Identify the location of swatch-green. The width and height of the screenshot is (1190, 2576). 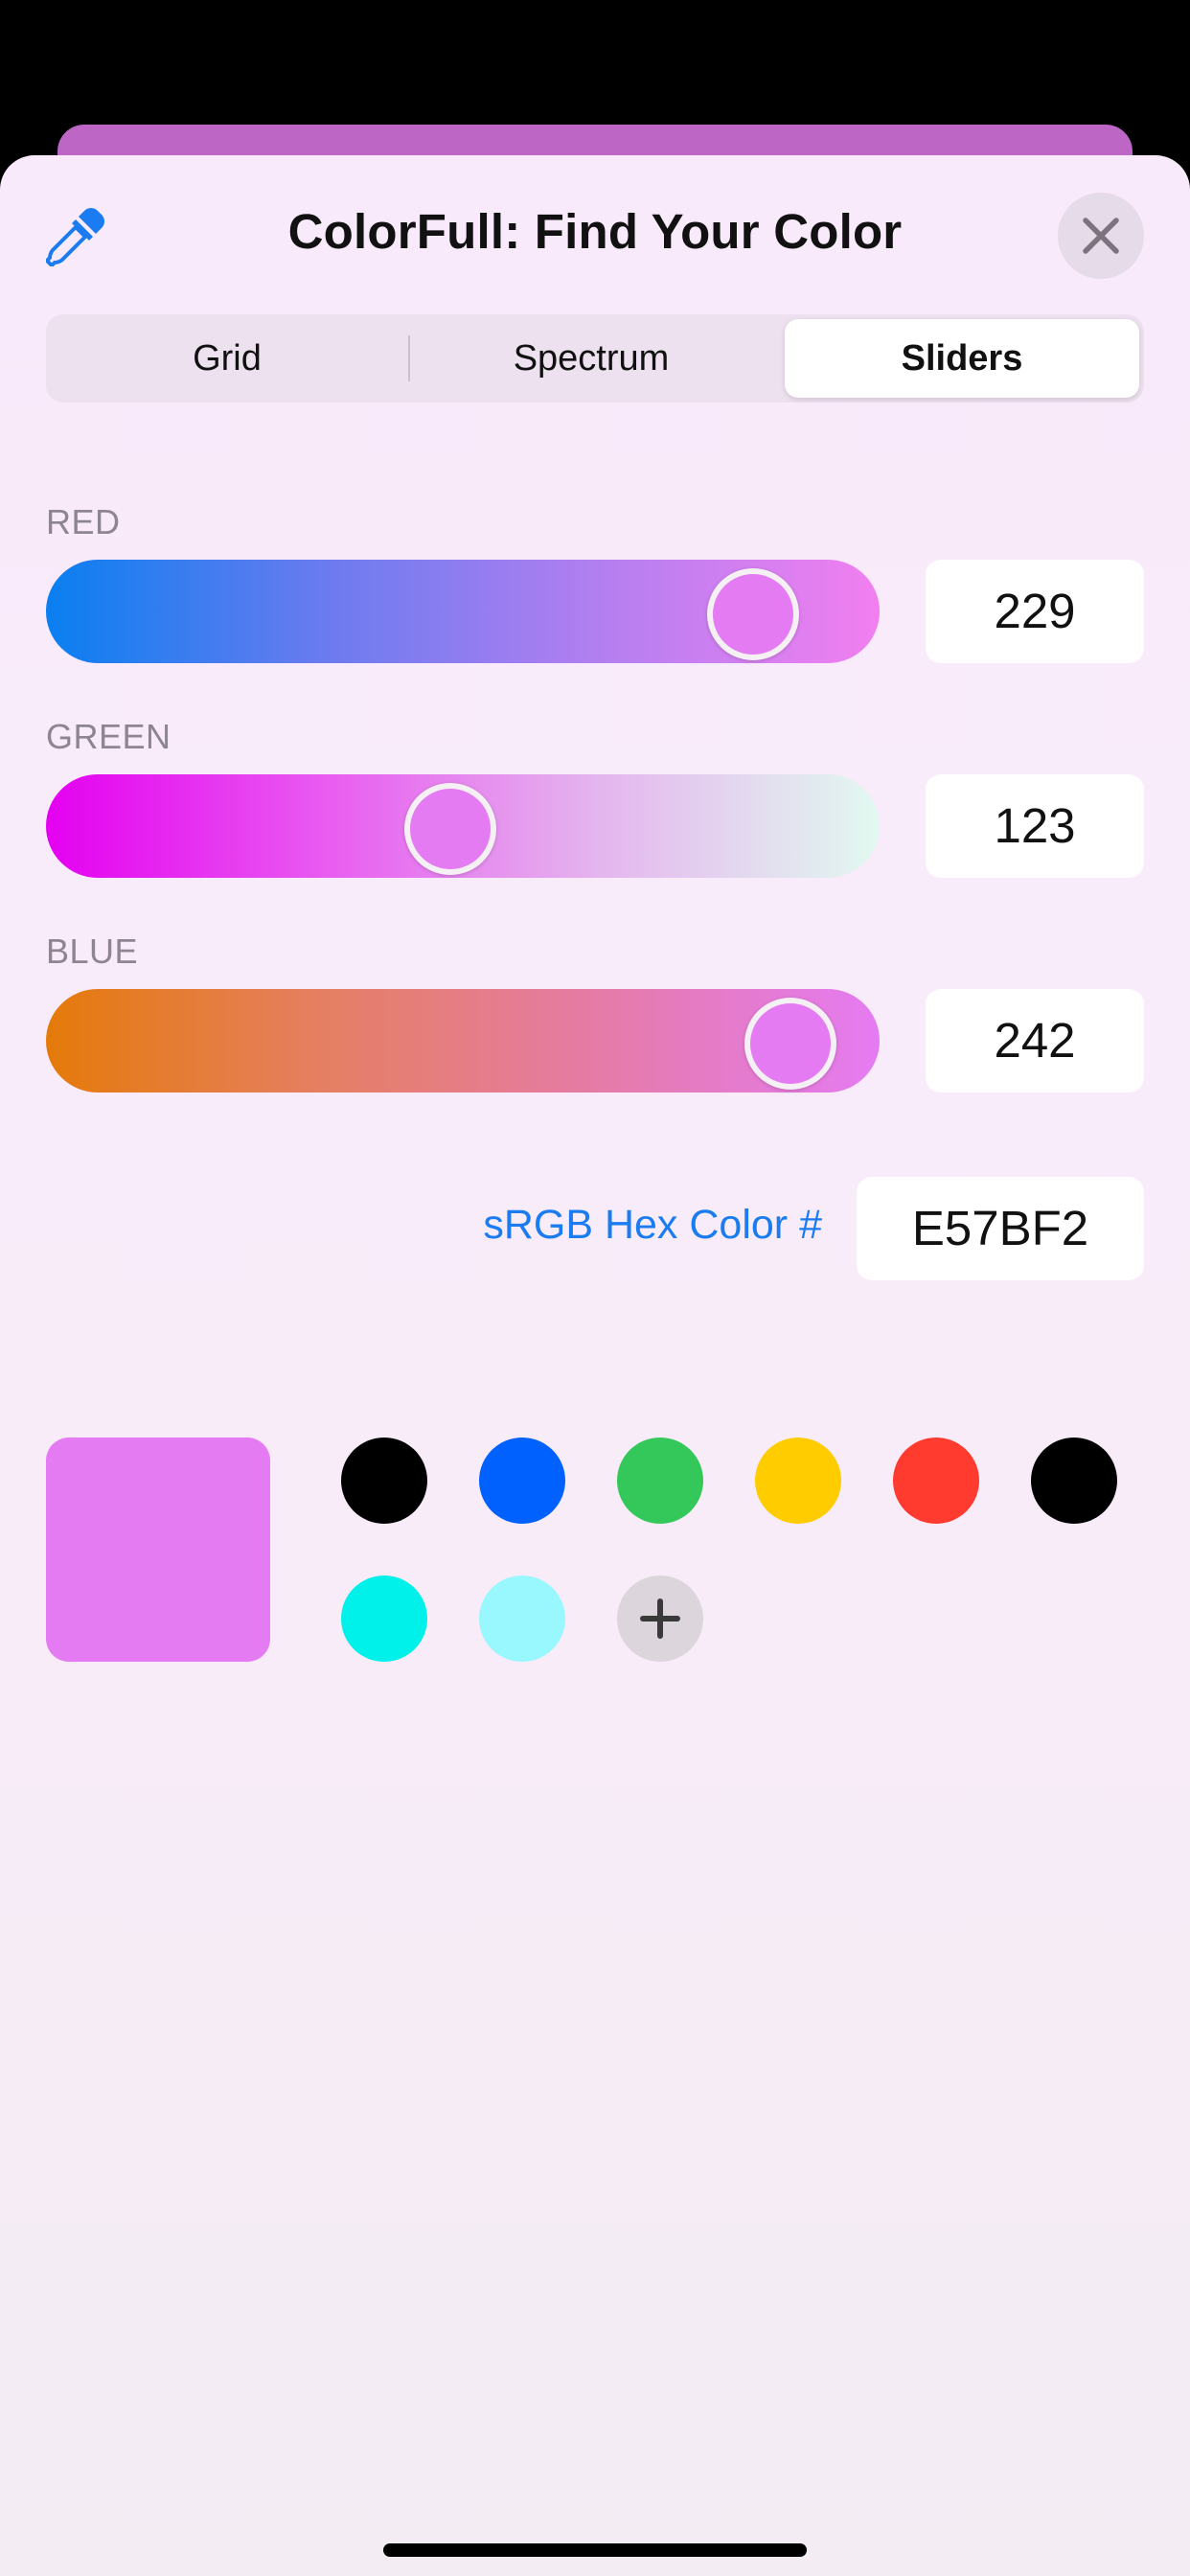
(660, 1481).